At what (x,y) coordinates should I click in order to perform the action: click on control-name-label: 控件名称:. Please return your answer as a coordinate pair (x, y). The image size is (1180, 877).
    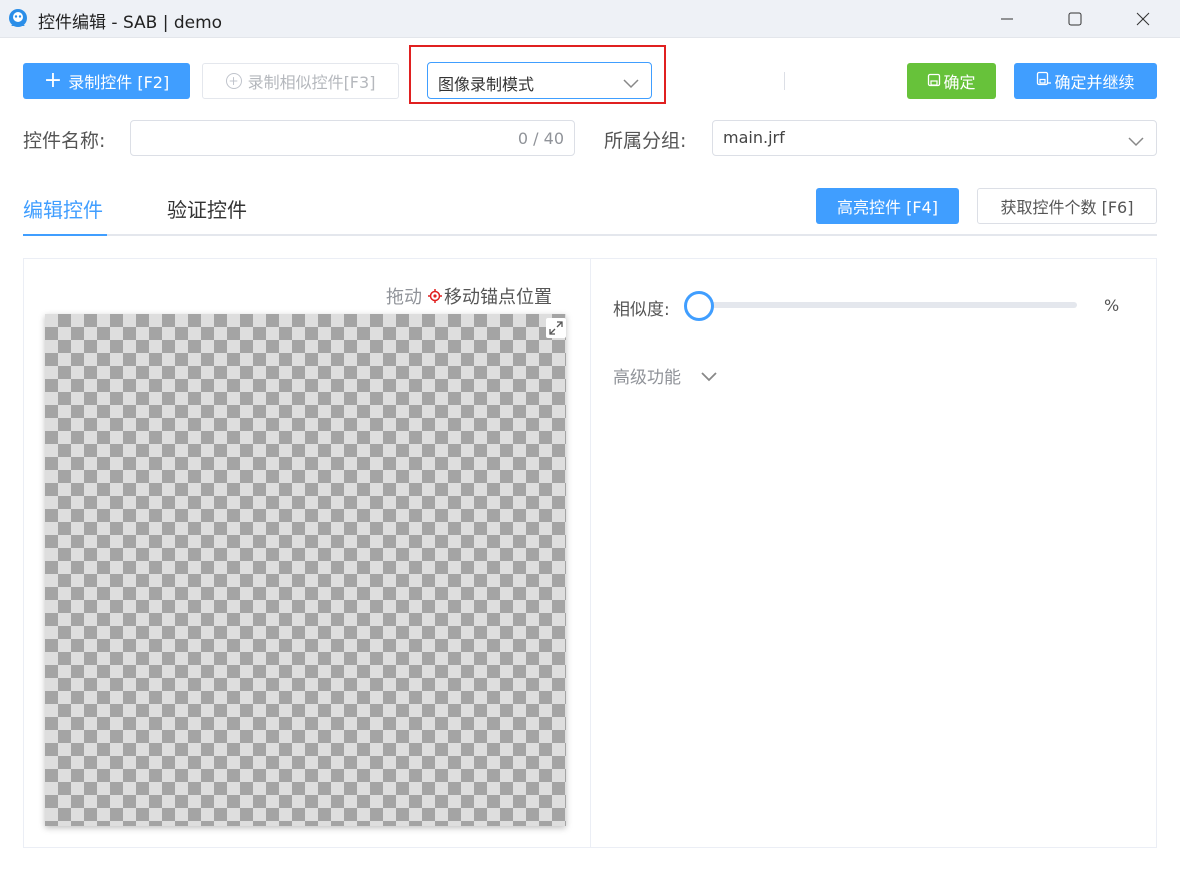
    Looking at the image, I should click on (64, 141).